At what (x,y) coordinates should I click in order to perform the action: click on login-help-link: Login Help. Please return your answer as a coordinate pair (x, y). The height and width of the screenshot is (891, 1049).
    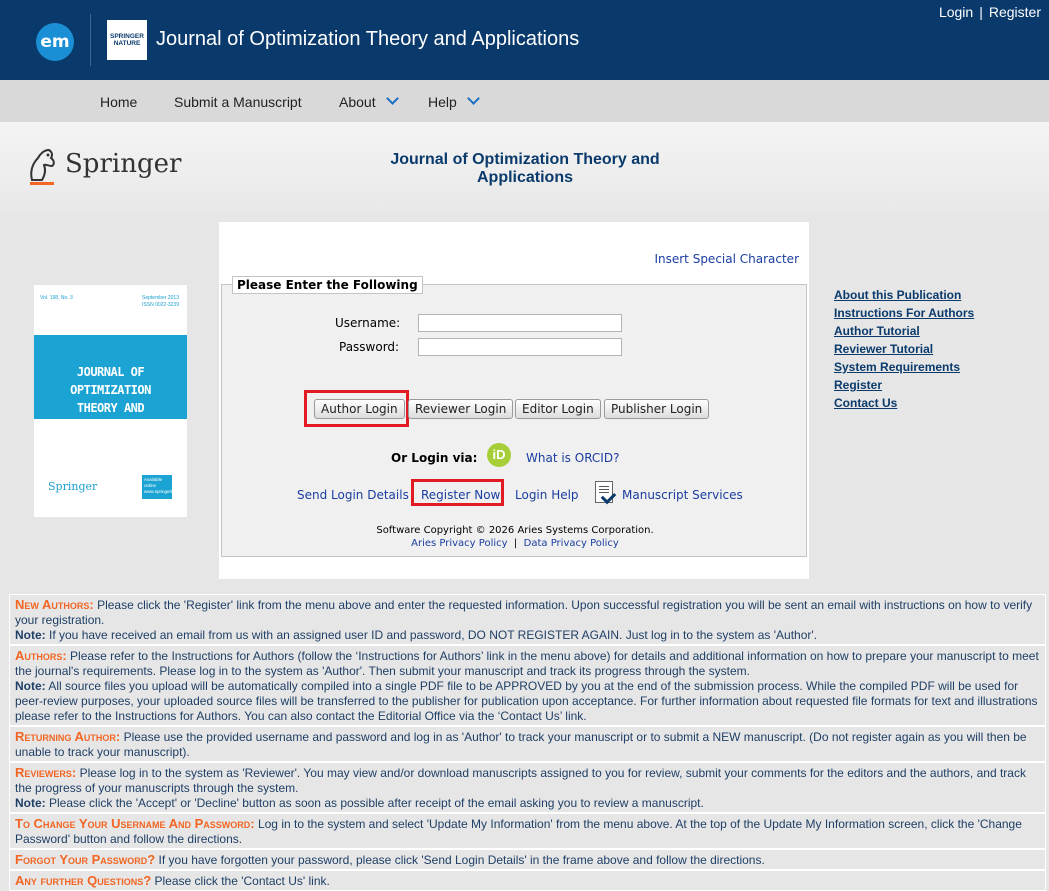
    Looking at the image, I should click on (547, 495).